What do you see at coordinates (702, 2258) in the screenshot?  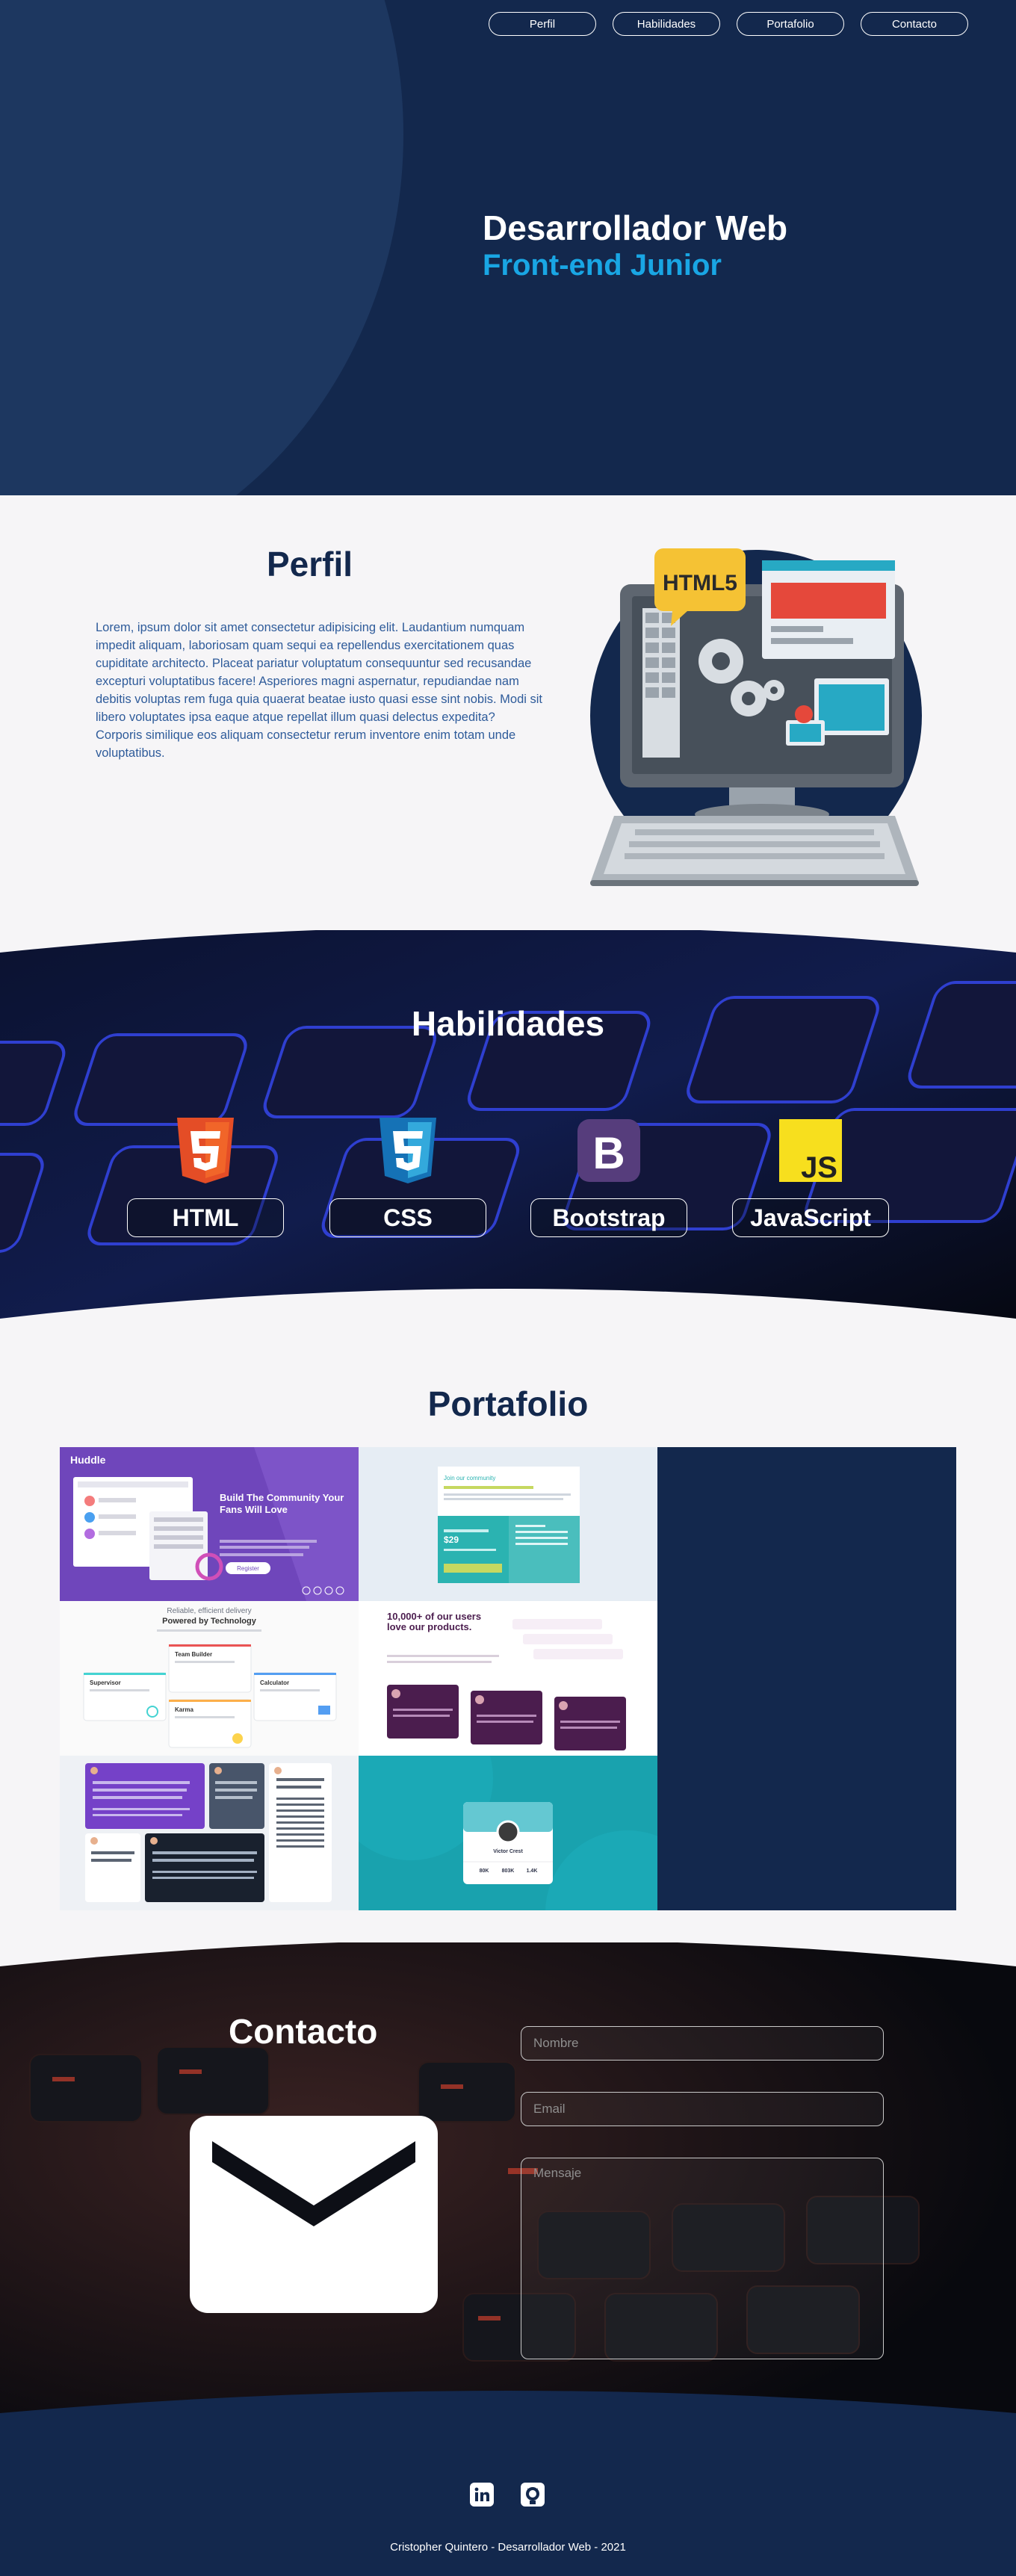 I see `message-field` at bounding box center [702, 2258].